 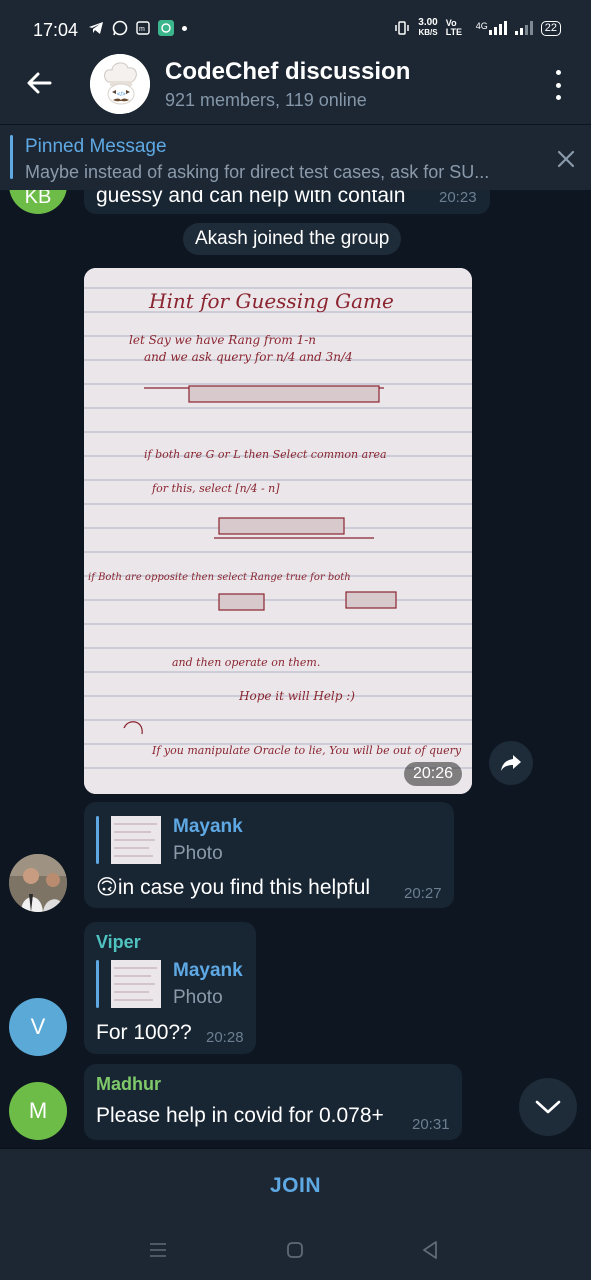 I want to click on speed-unit: KB/S, so click(x=428, y=32).